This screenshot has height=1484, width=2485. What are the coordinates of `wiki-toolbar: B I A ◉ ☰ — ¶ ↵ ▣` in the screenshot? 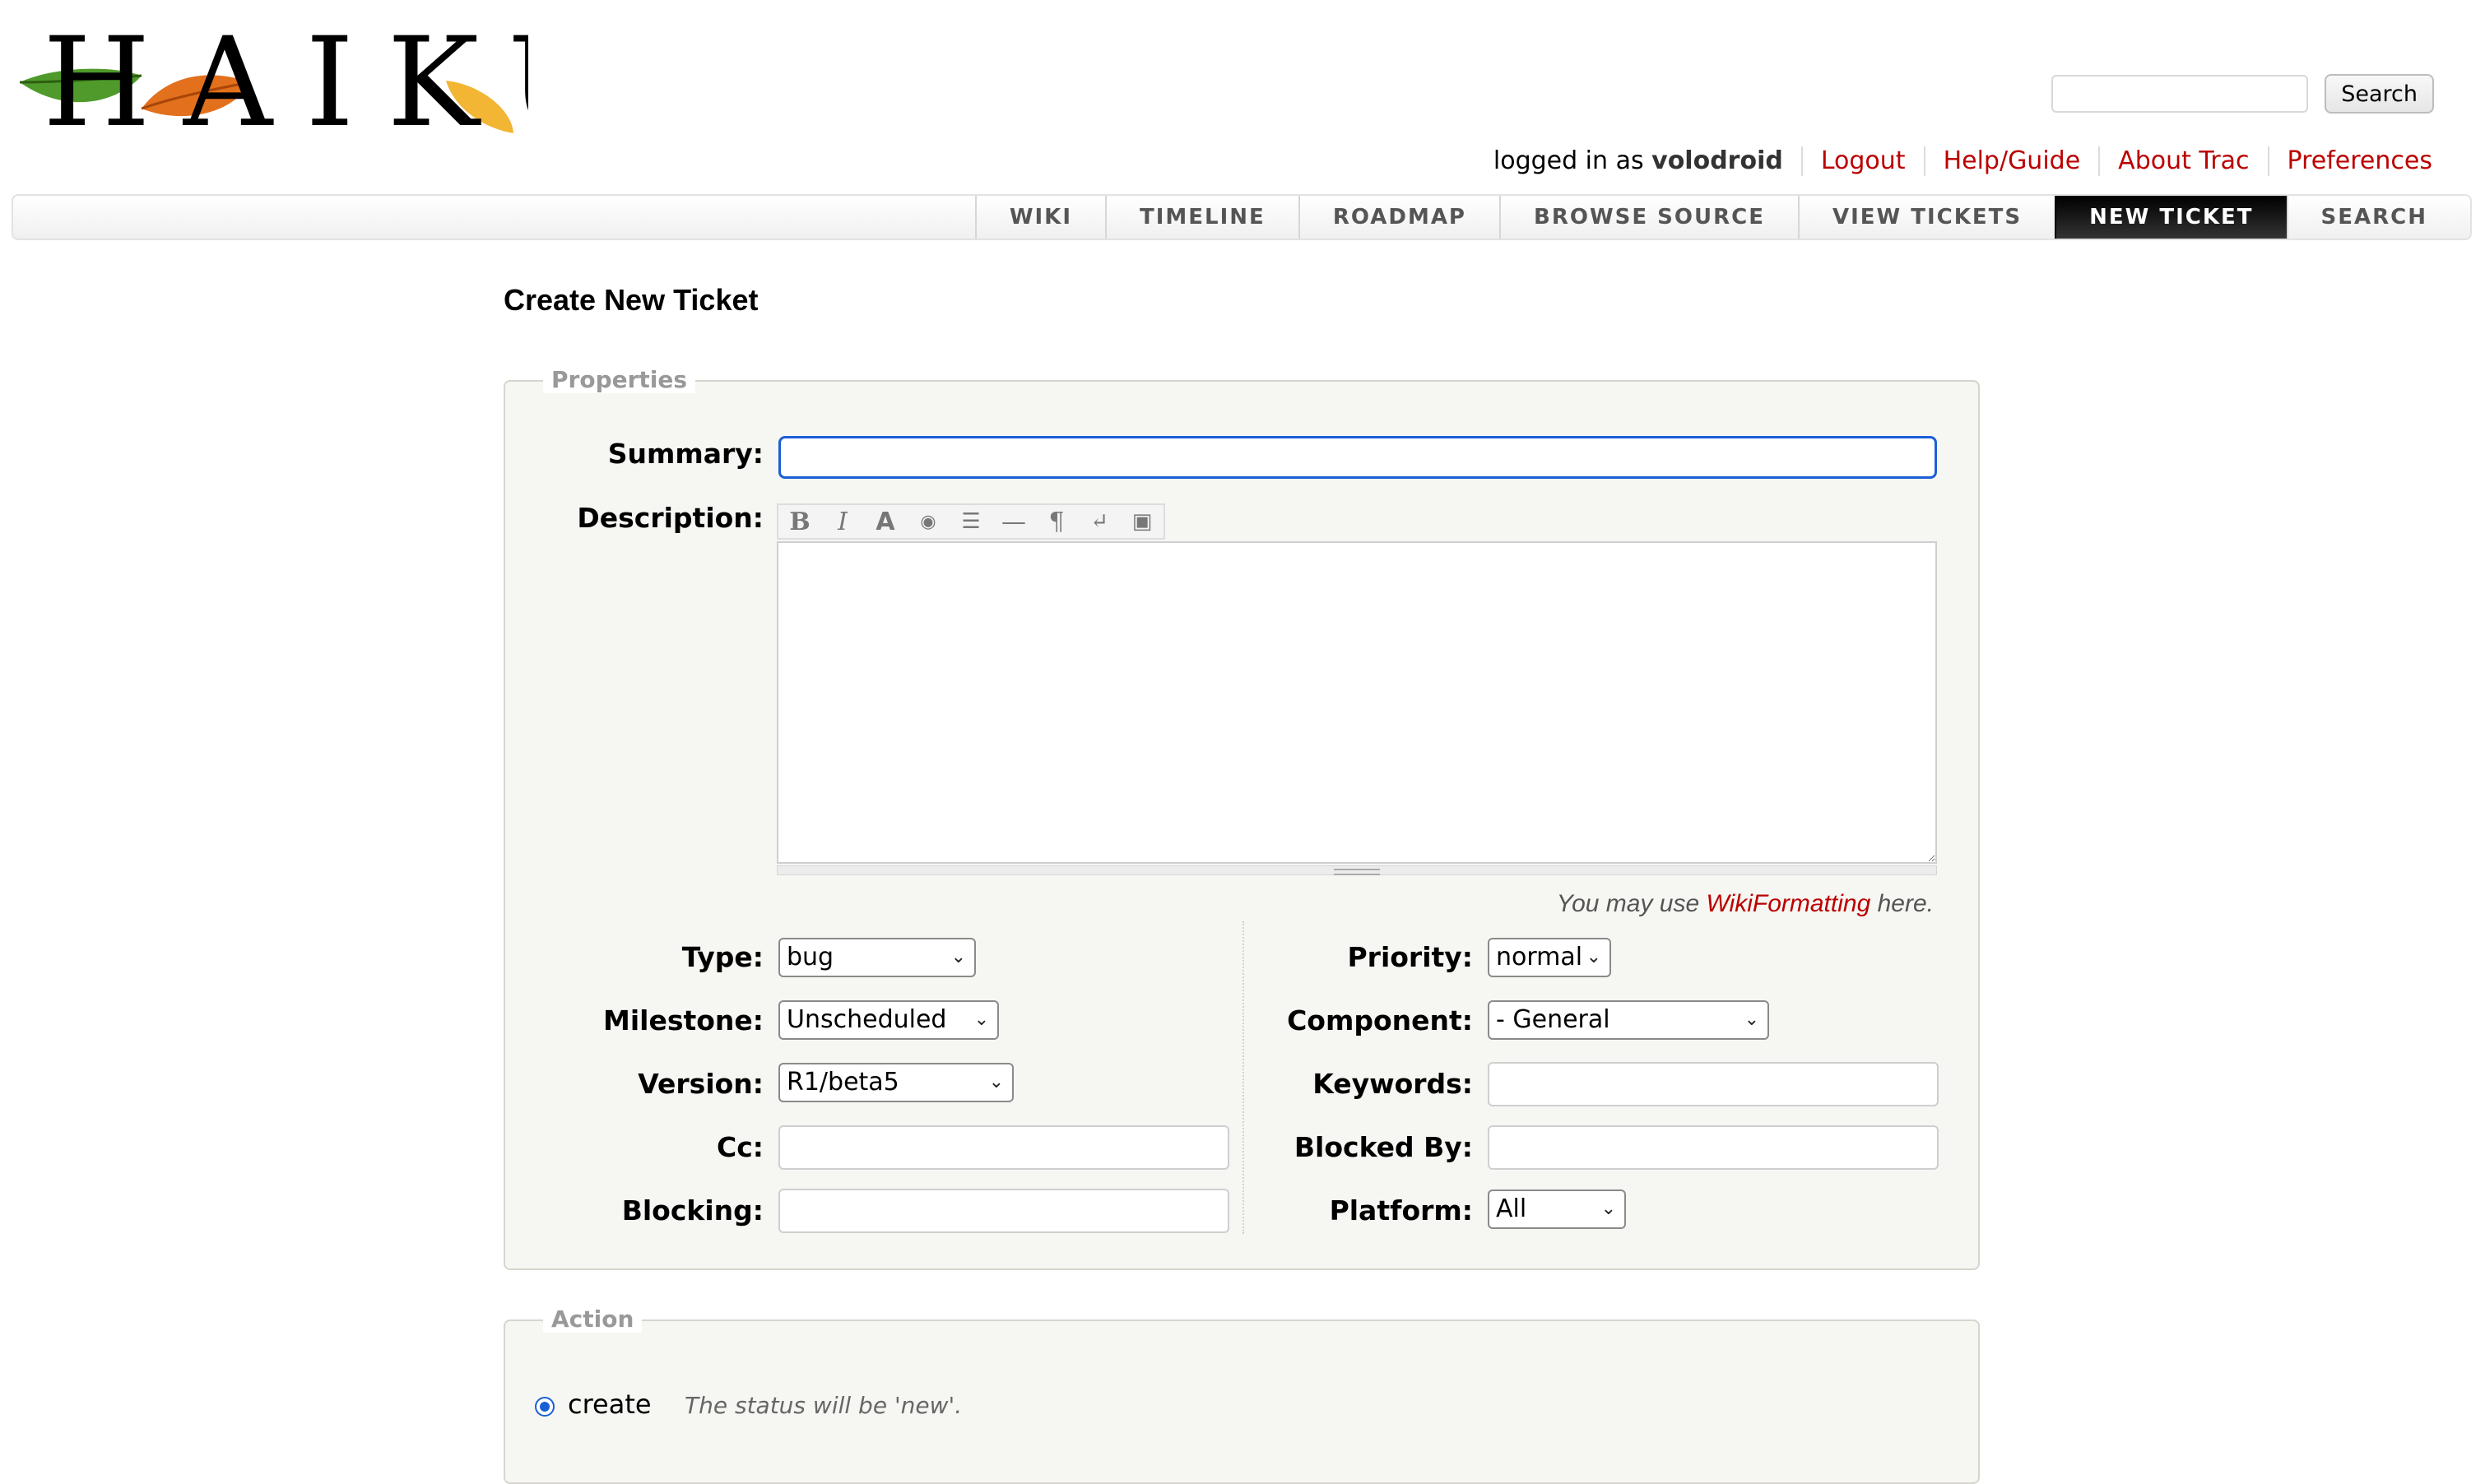 It's located at (971, 521).